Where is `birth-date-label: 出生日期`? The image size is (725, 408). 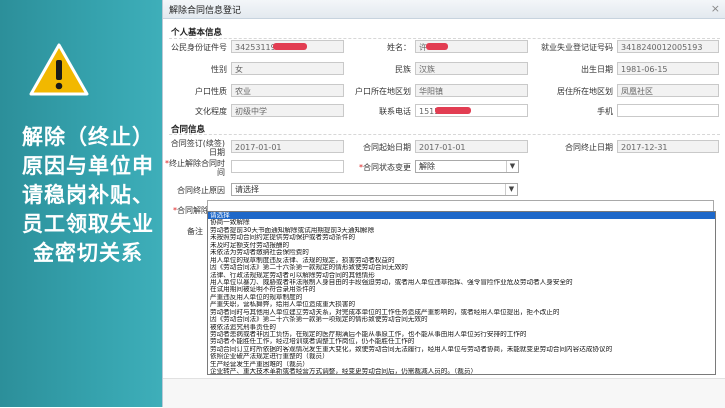 birth-date-label: 出生日期 is located at coordinates (597, 69).